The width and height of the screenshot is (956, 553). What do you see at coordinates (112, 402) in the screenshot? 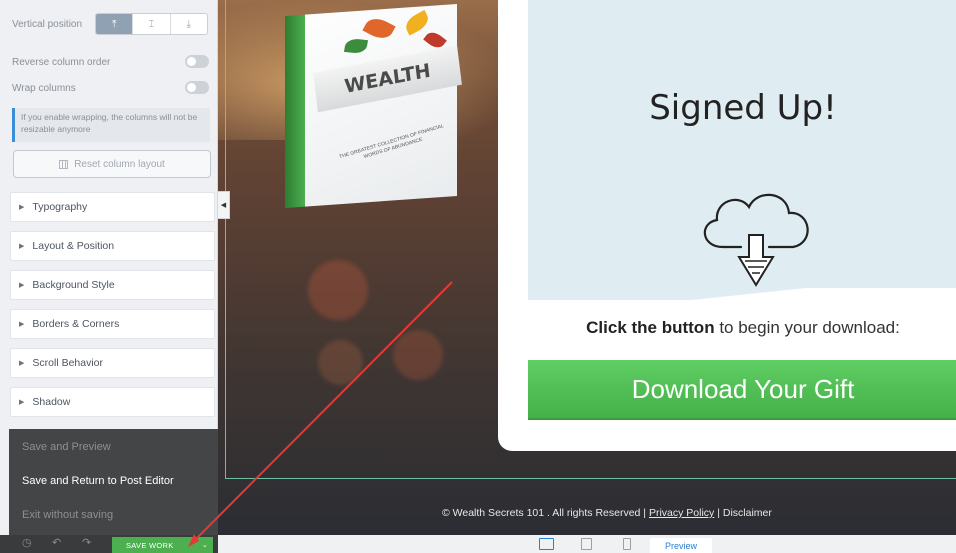
I see `section-shadow: ▶ Shadow` at bounding box center [112, 402].